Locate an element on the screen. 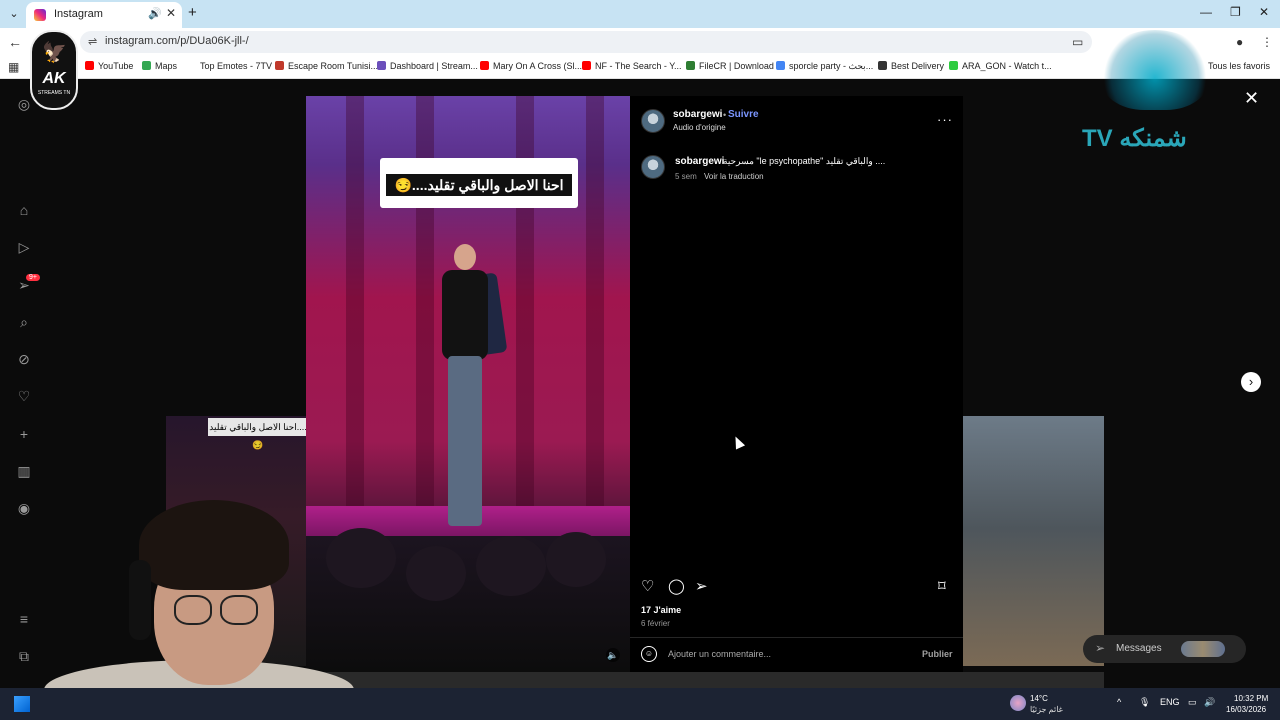 The height and width of the screenshot is (720, 1280). messages-label: Messages is located at coordinates (1139, 648).